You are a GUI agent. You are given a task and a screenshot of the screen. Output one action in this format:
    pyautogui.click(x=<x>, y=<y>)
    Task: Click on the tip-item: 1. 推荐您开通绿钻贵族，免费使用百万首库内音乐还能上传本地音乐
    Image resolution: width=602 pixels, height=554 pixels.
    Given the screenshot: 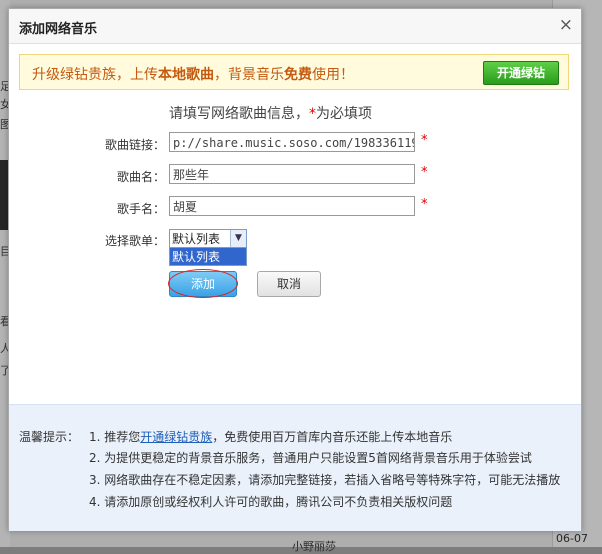 What is the action you would take?
    pyautogui.click(x=270, y=436)
    